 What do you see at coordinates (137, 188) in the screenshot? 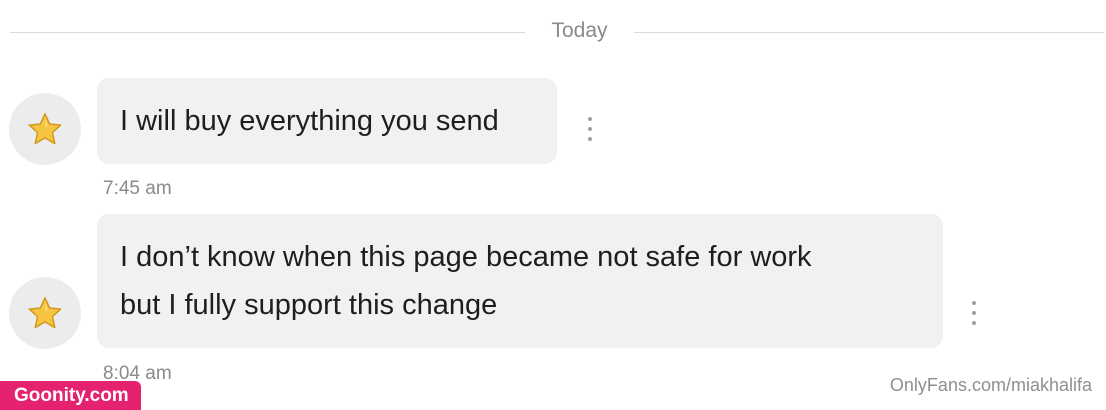
I see `message-timestamp: 7:45 am` at bounding box center [137, 188].